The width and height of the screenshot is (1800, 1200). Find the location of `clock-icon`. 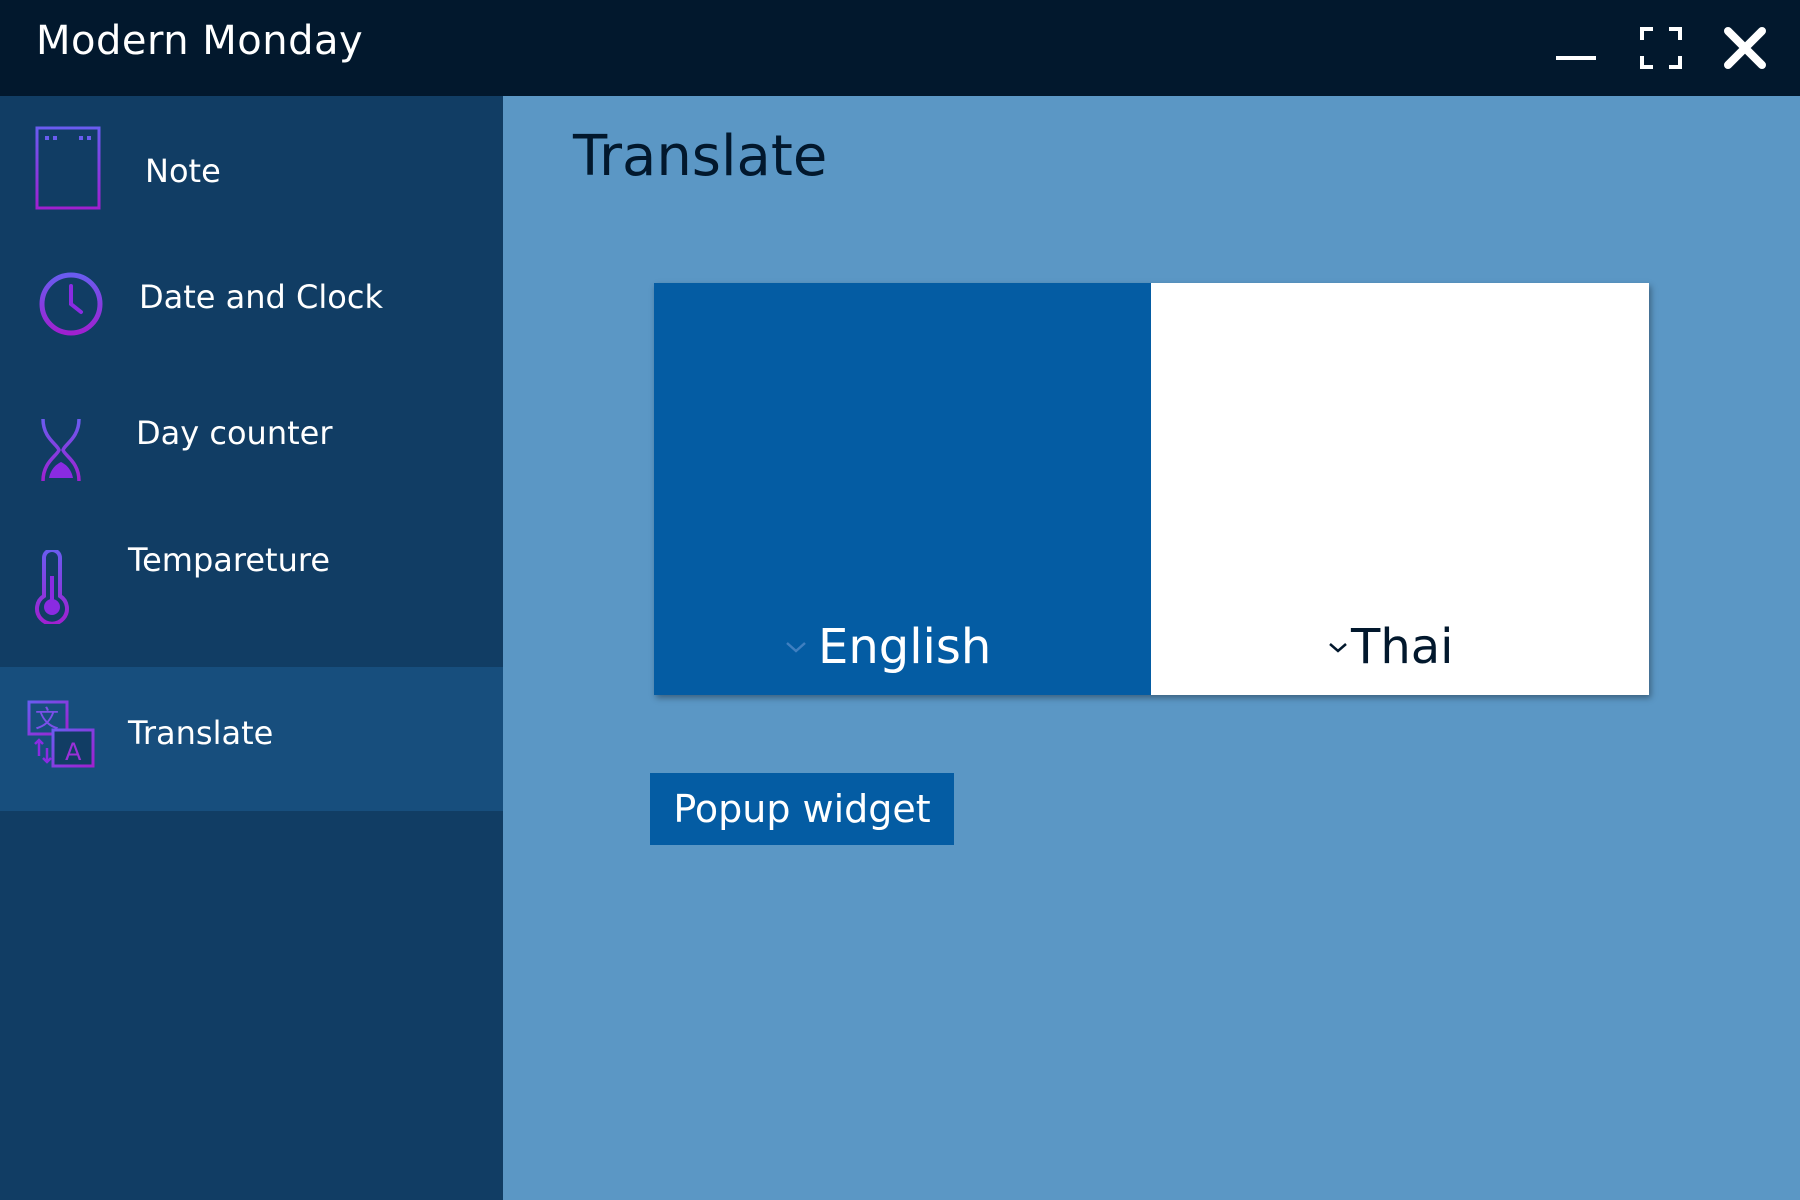

clock-icon is located at coordinates (71, 304).